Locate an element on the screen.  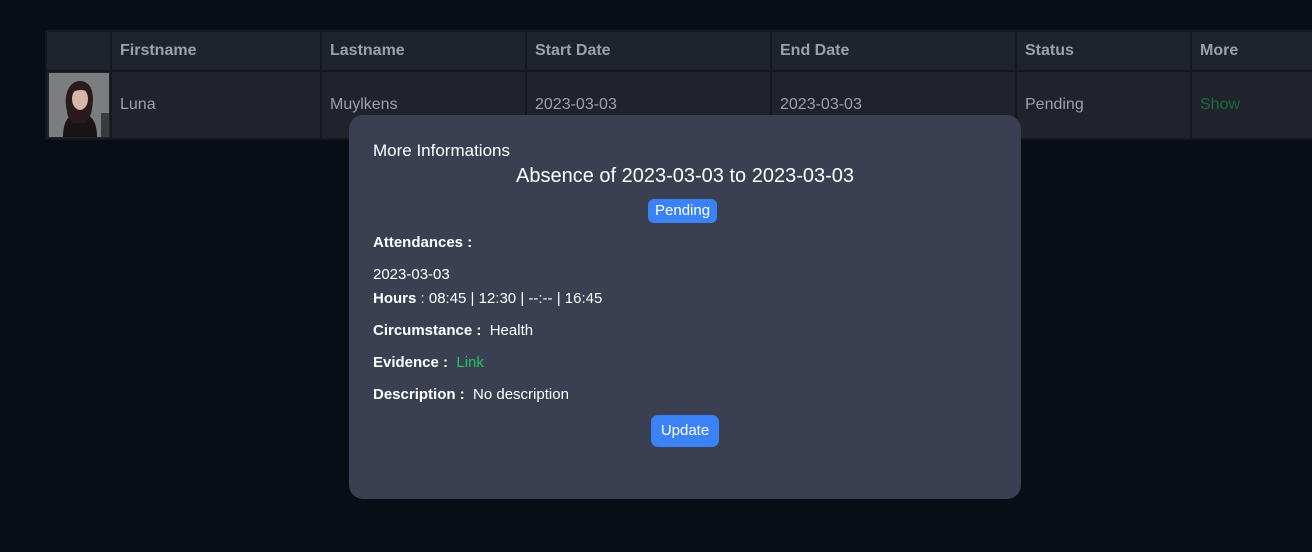
circumstance-row: Circumstance : Health is located at coordinates (453, 330).